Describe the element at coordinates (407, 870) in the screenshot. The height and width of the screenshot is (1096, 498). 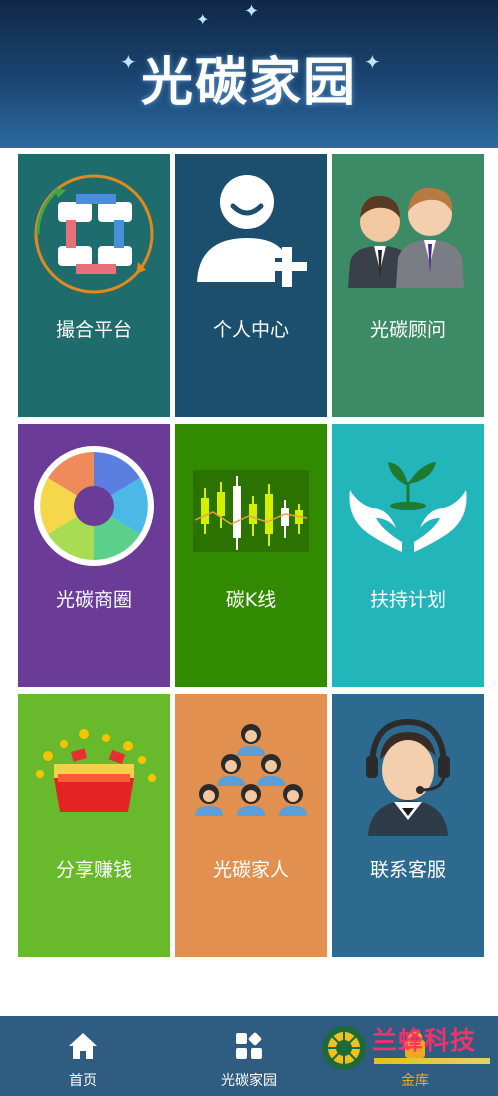
I see `tile-label: 联系客服` at that location.